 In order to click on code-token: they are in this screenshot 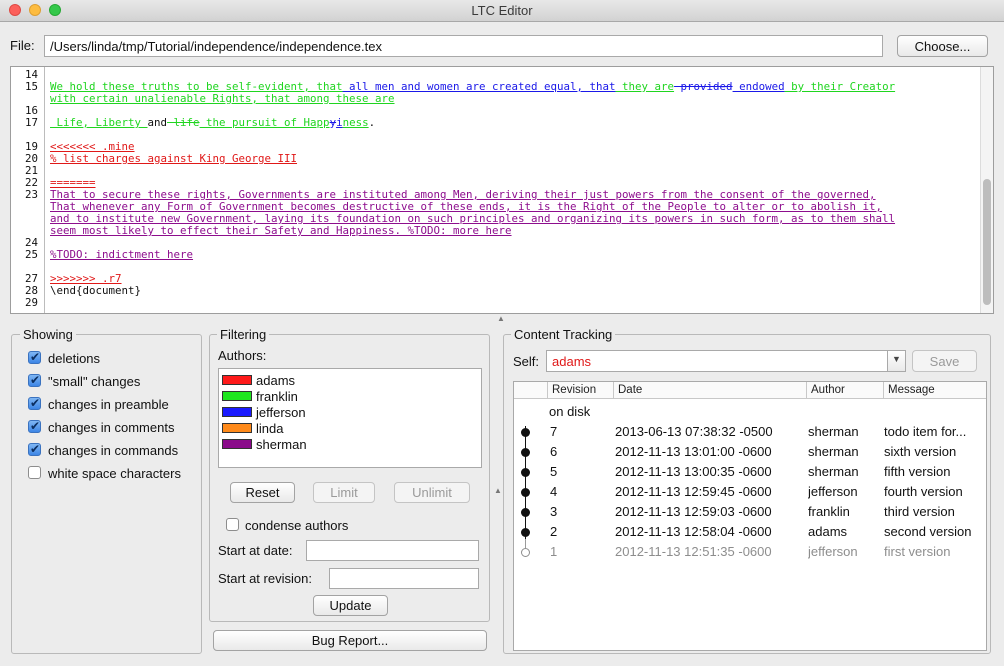, I will do `click(645, 86)`.